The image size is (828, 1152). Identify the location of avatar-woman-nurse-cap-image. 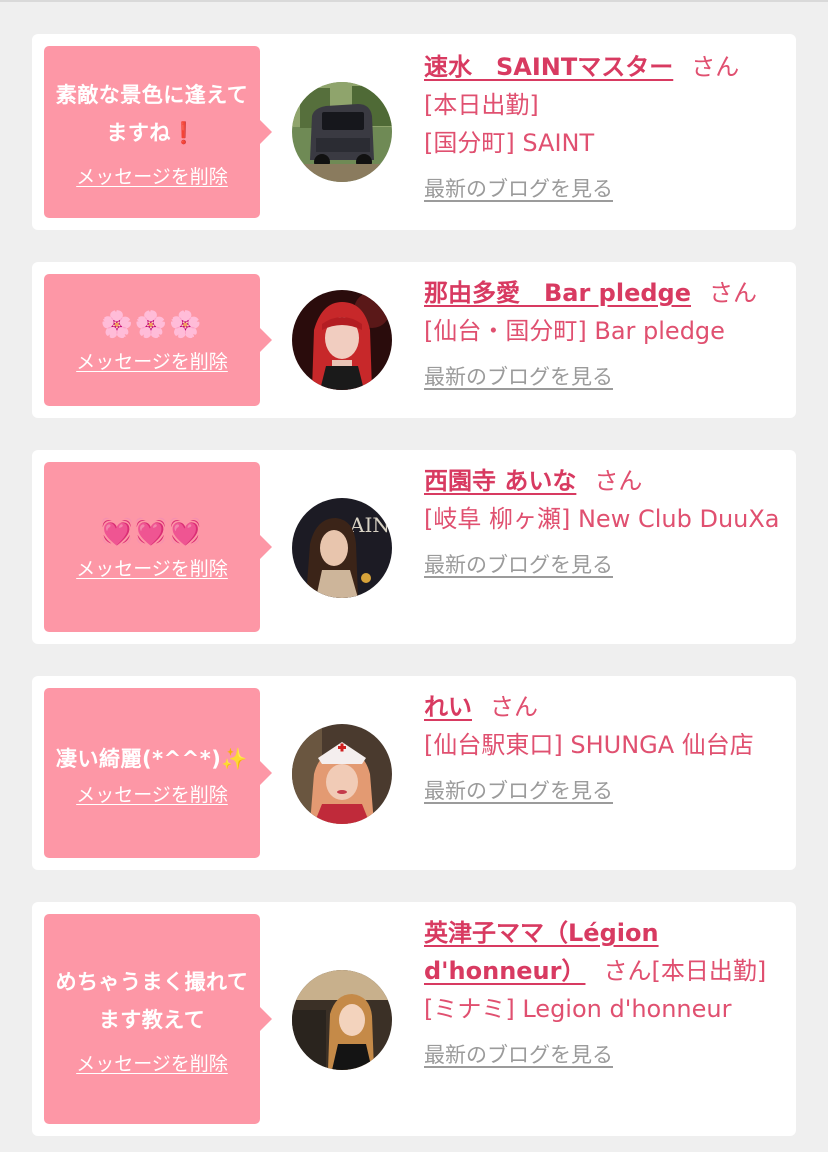
(342, 774).